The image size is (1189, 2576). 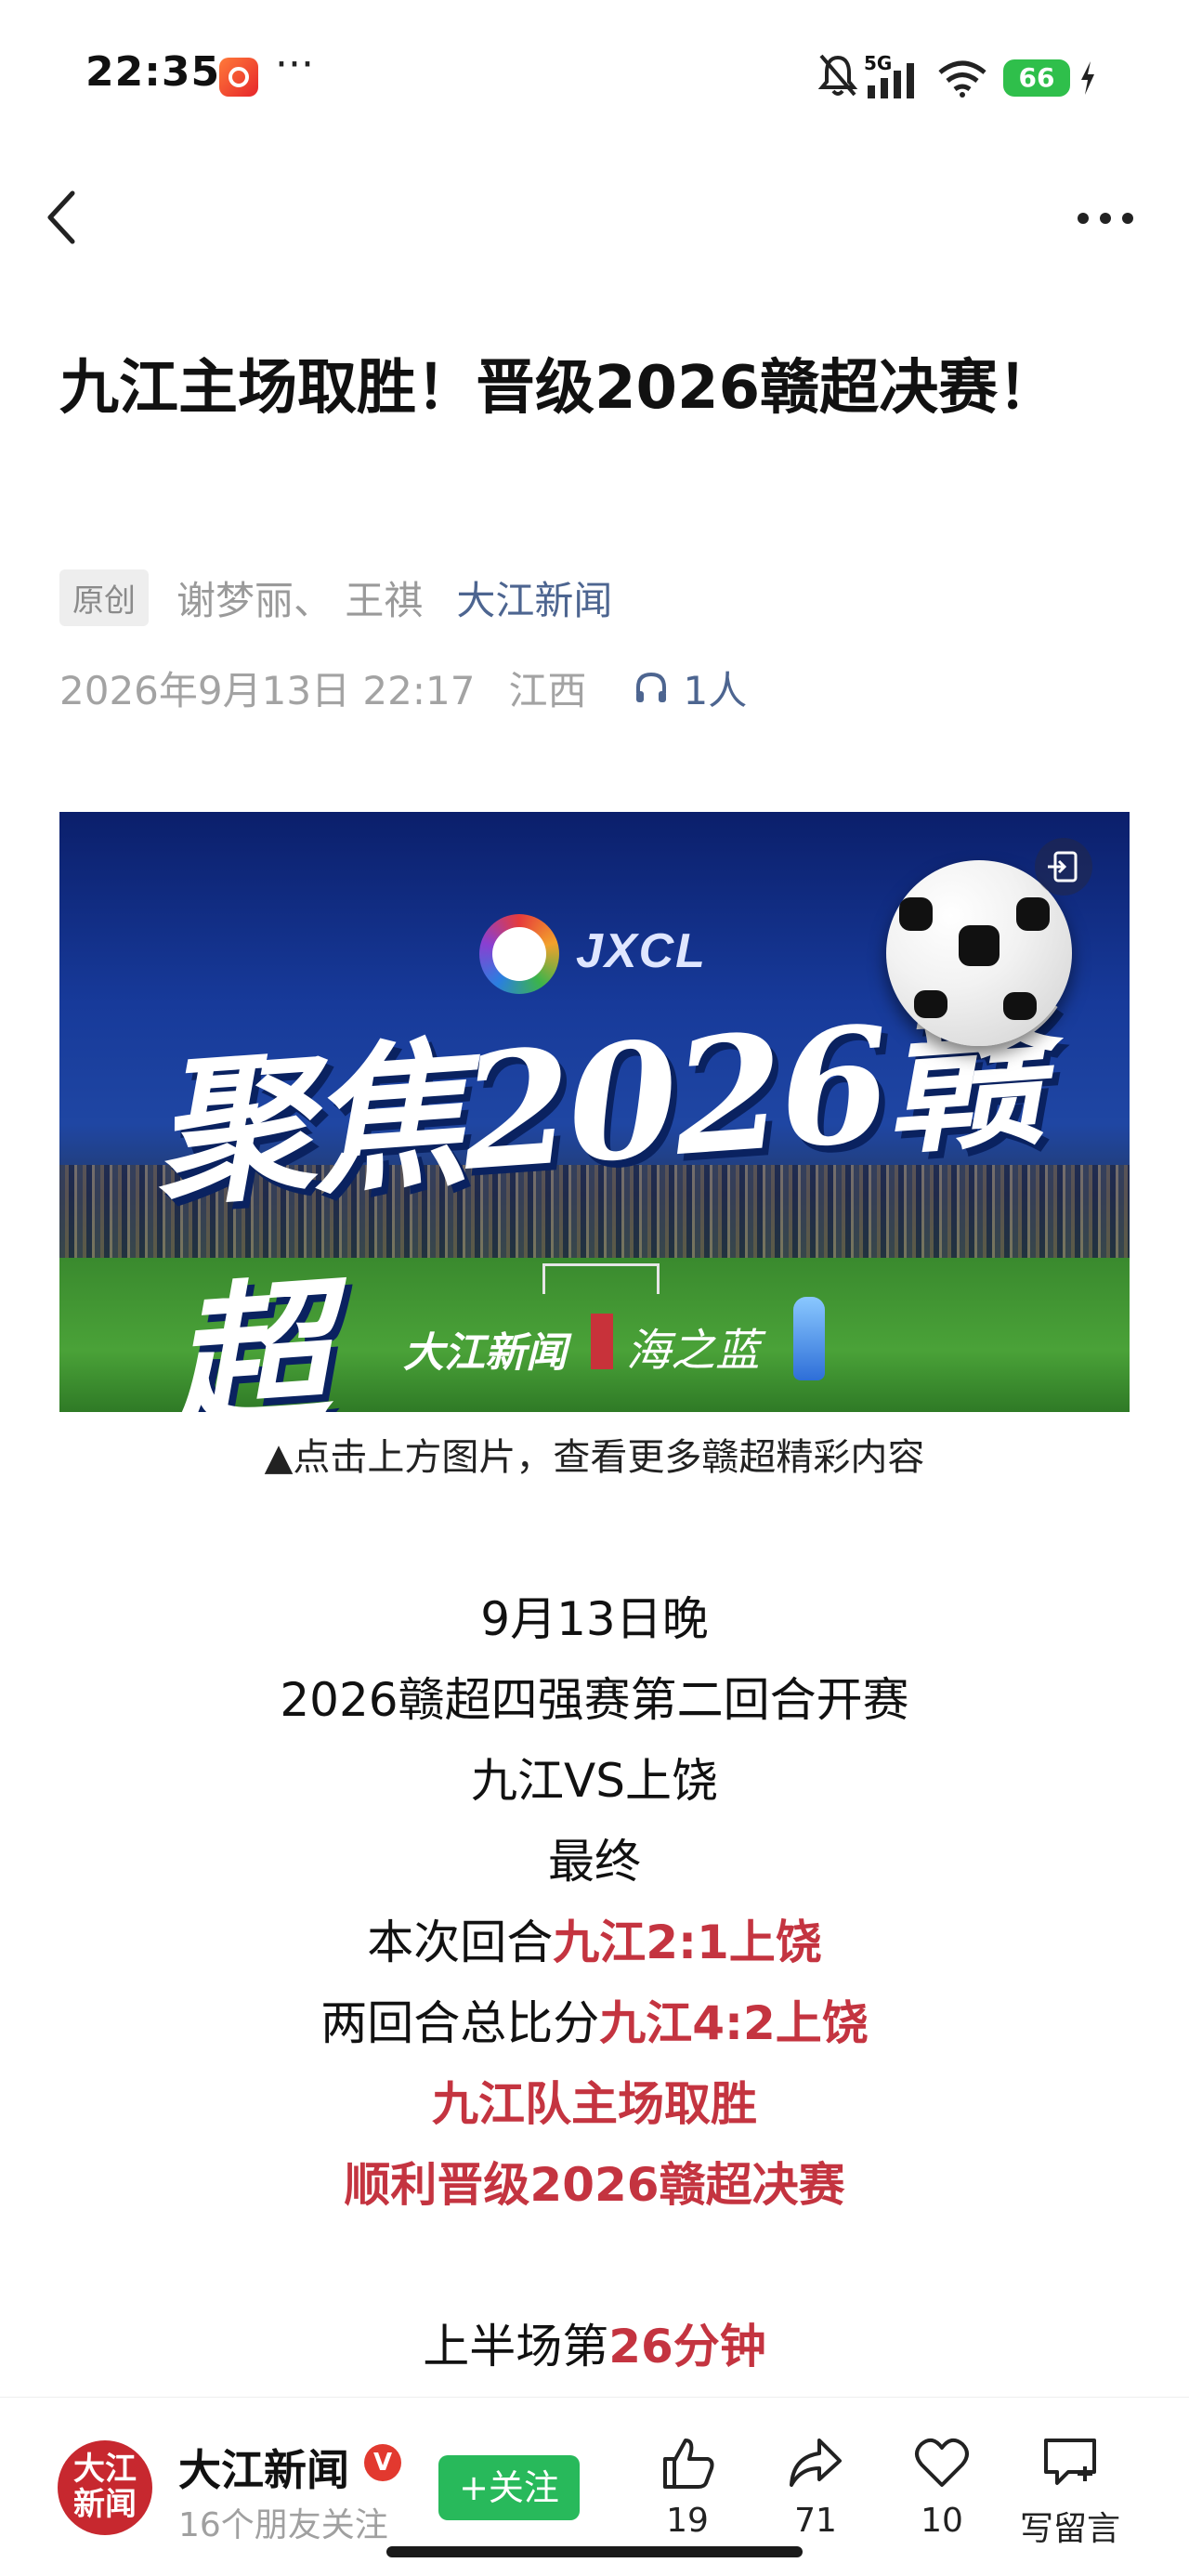 I want to click on highlight-text: 顺利晋级2026赣超决赛, so click(x=594, y=2185).